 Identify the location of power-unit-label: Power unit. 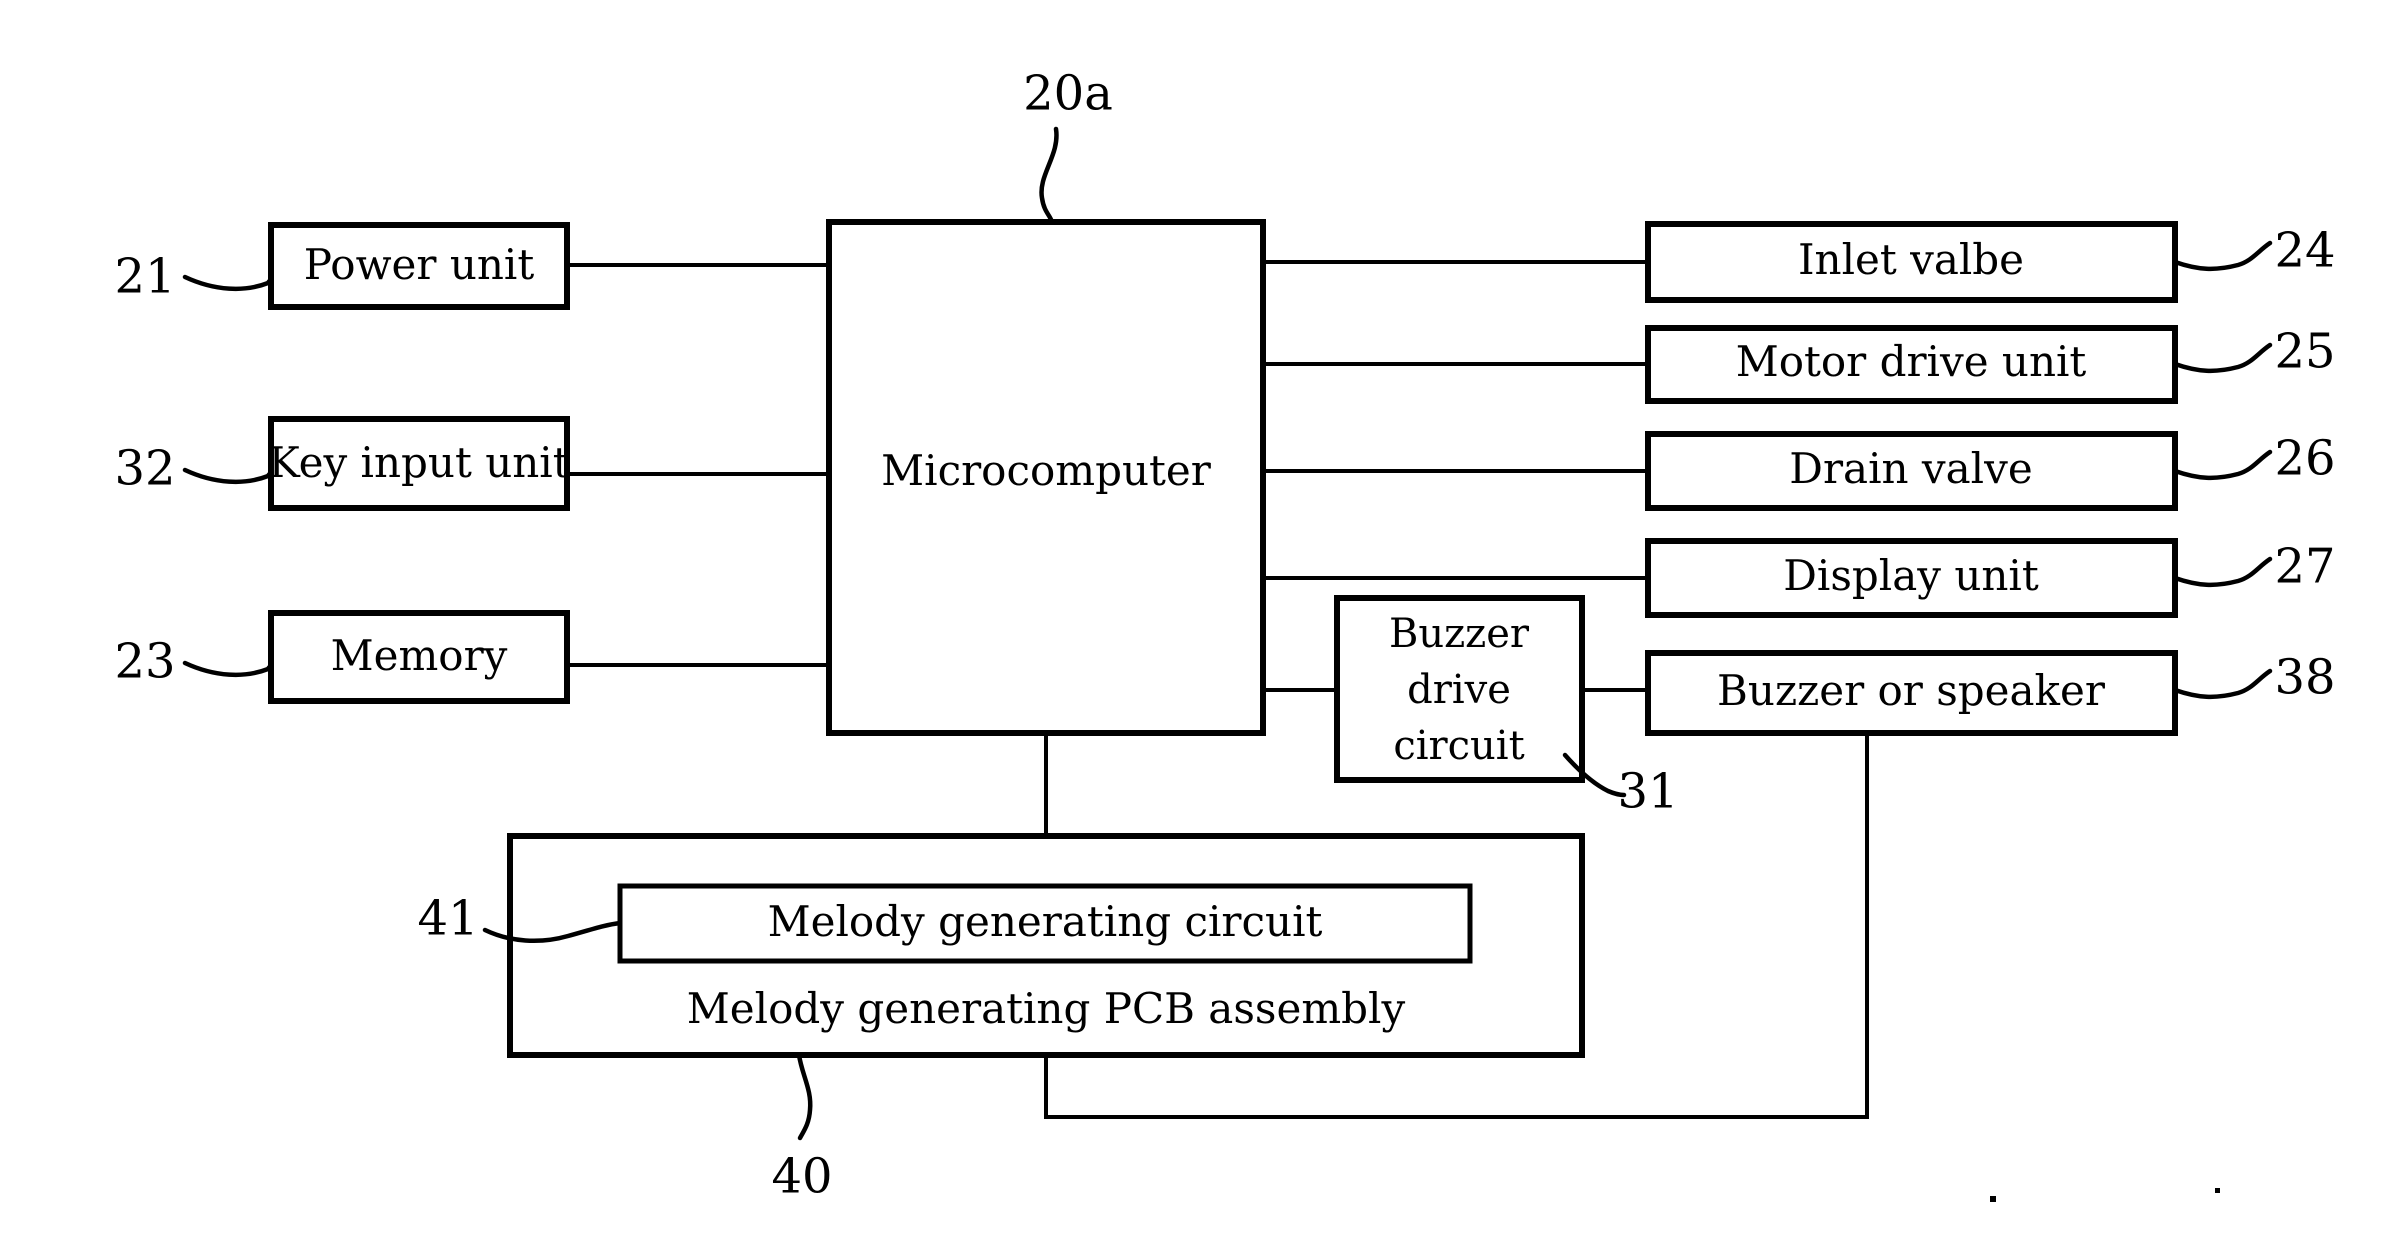
(419, 264).